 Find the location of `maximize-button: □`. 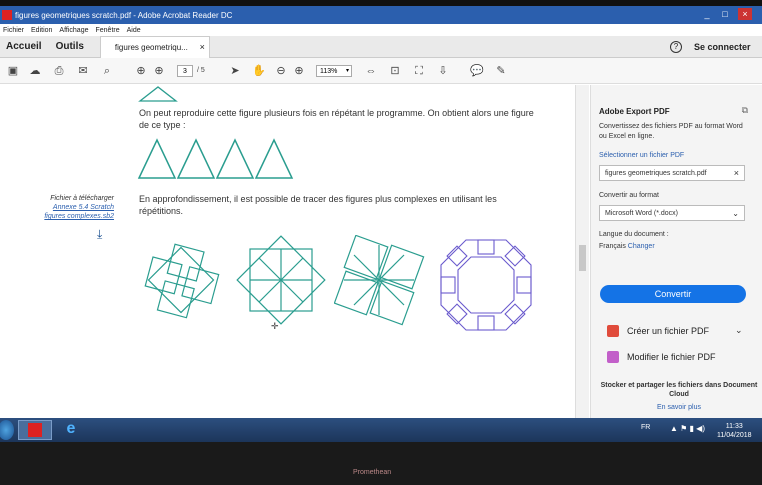

maximize-button: □ is located at coordinates (725, 14).